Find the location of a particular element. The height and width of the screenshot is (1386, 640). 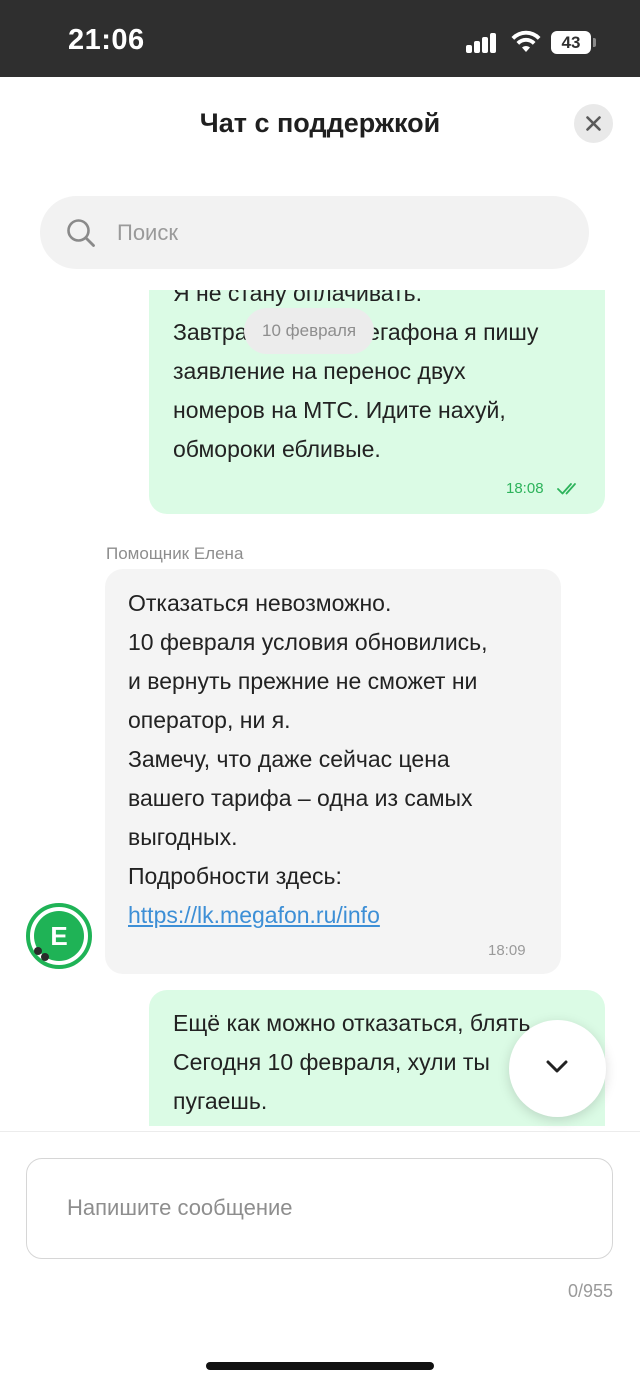

message-line: Замечу, что даже сейчас цена is located at coordinates (289, 759).